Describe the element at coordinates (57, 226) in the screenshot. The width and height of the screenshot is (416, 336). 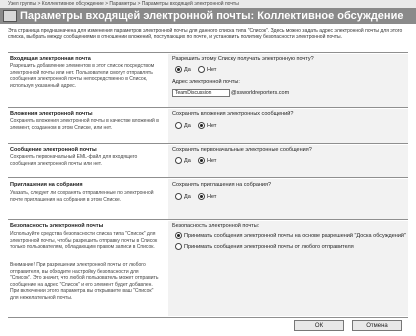
I see `security-title: Безопасность электронной почты` at that location.